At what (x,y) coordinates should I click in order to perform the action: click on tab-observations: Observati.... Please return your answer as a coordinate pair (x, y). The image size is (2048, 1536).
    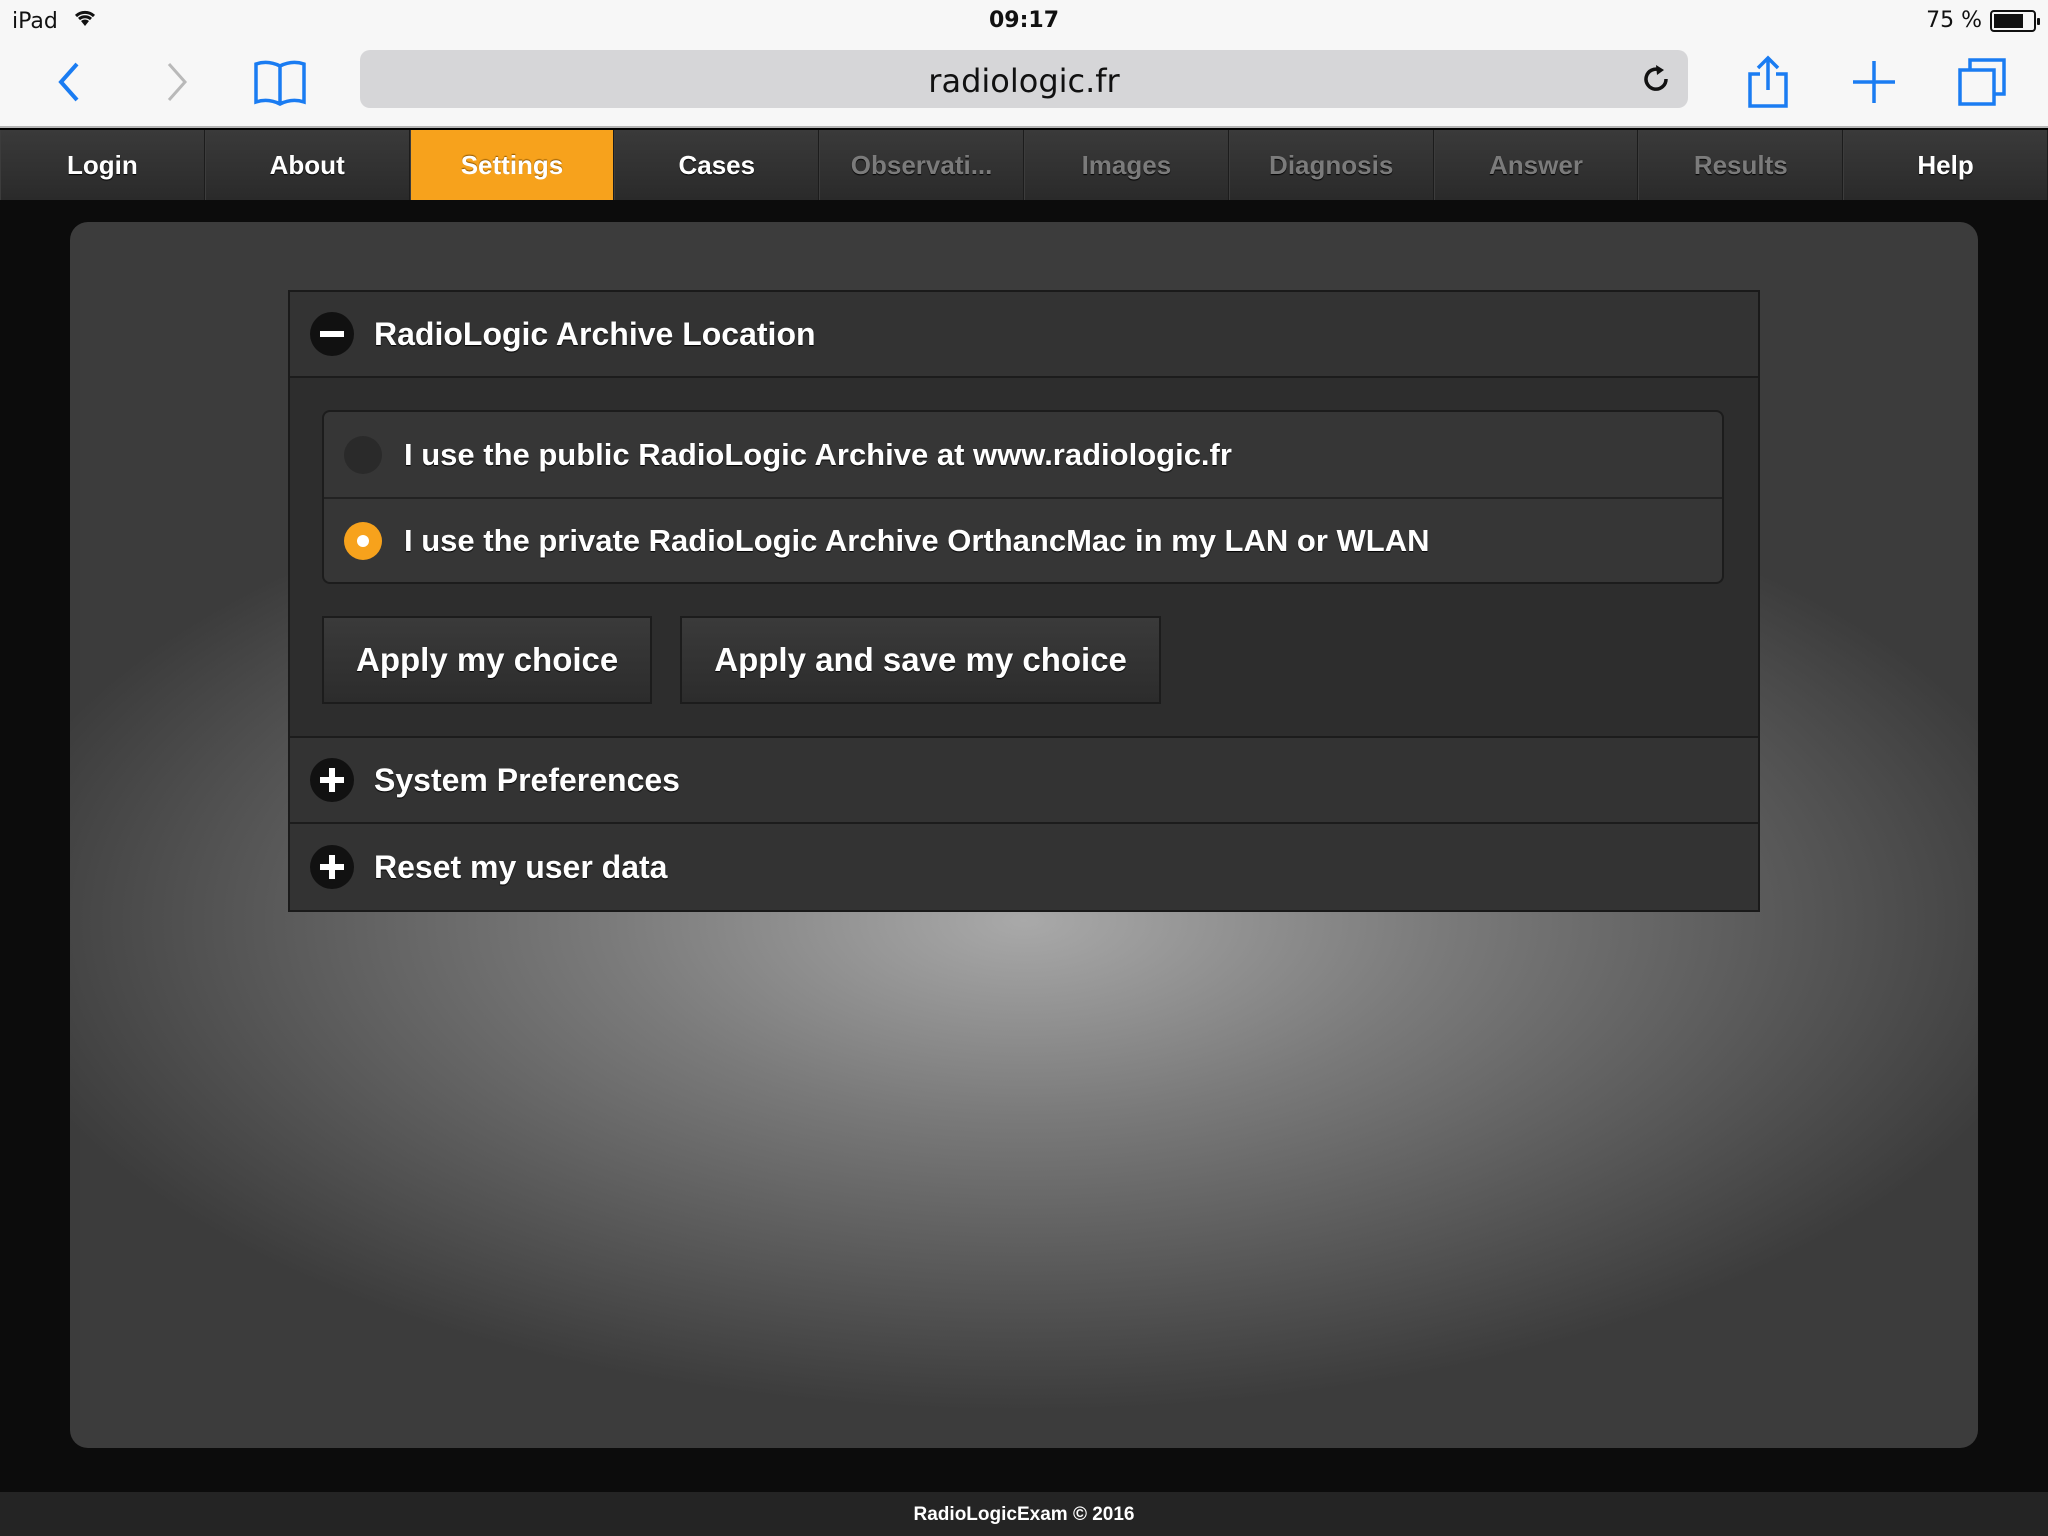
    Looking at the image, I should click on (921, 165).